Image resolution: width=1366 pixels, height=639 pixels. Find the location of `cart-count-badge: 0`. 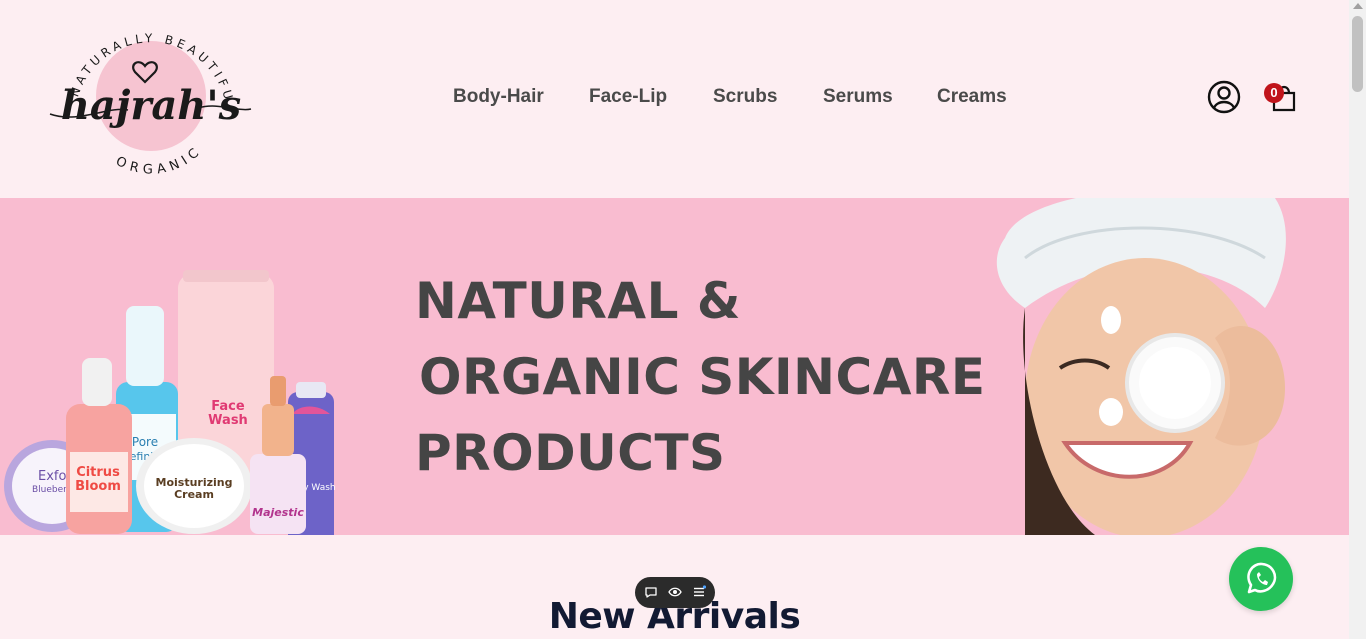

cart-count-badge: 0 is located at coordinates (1274, 93).